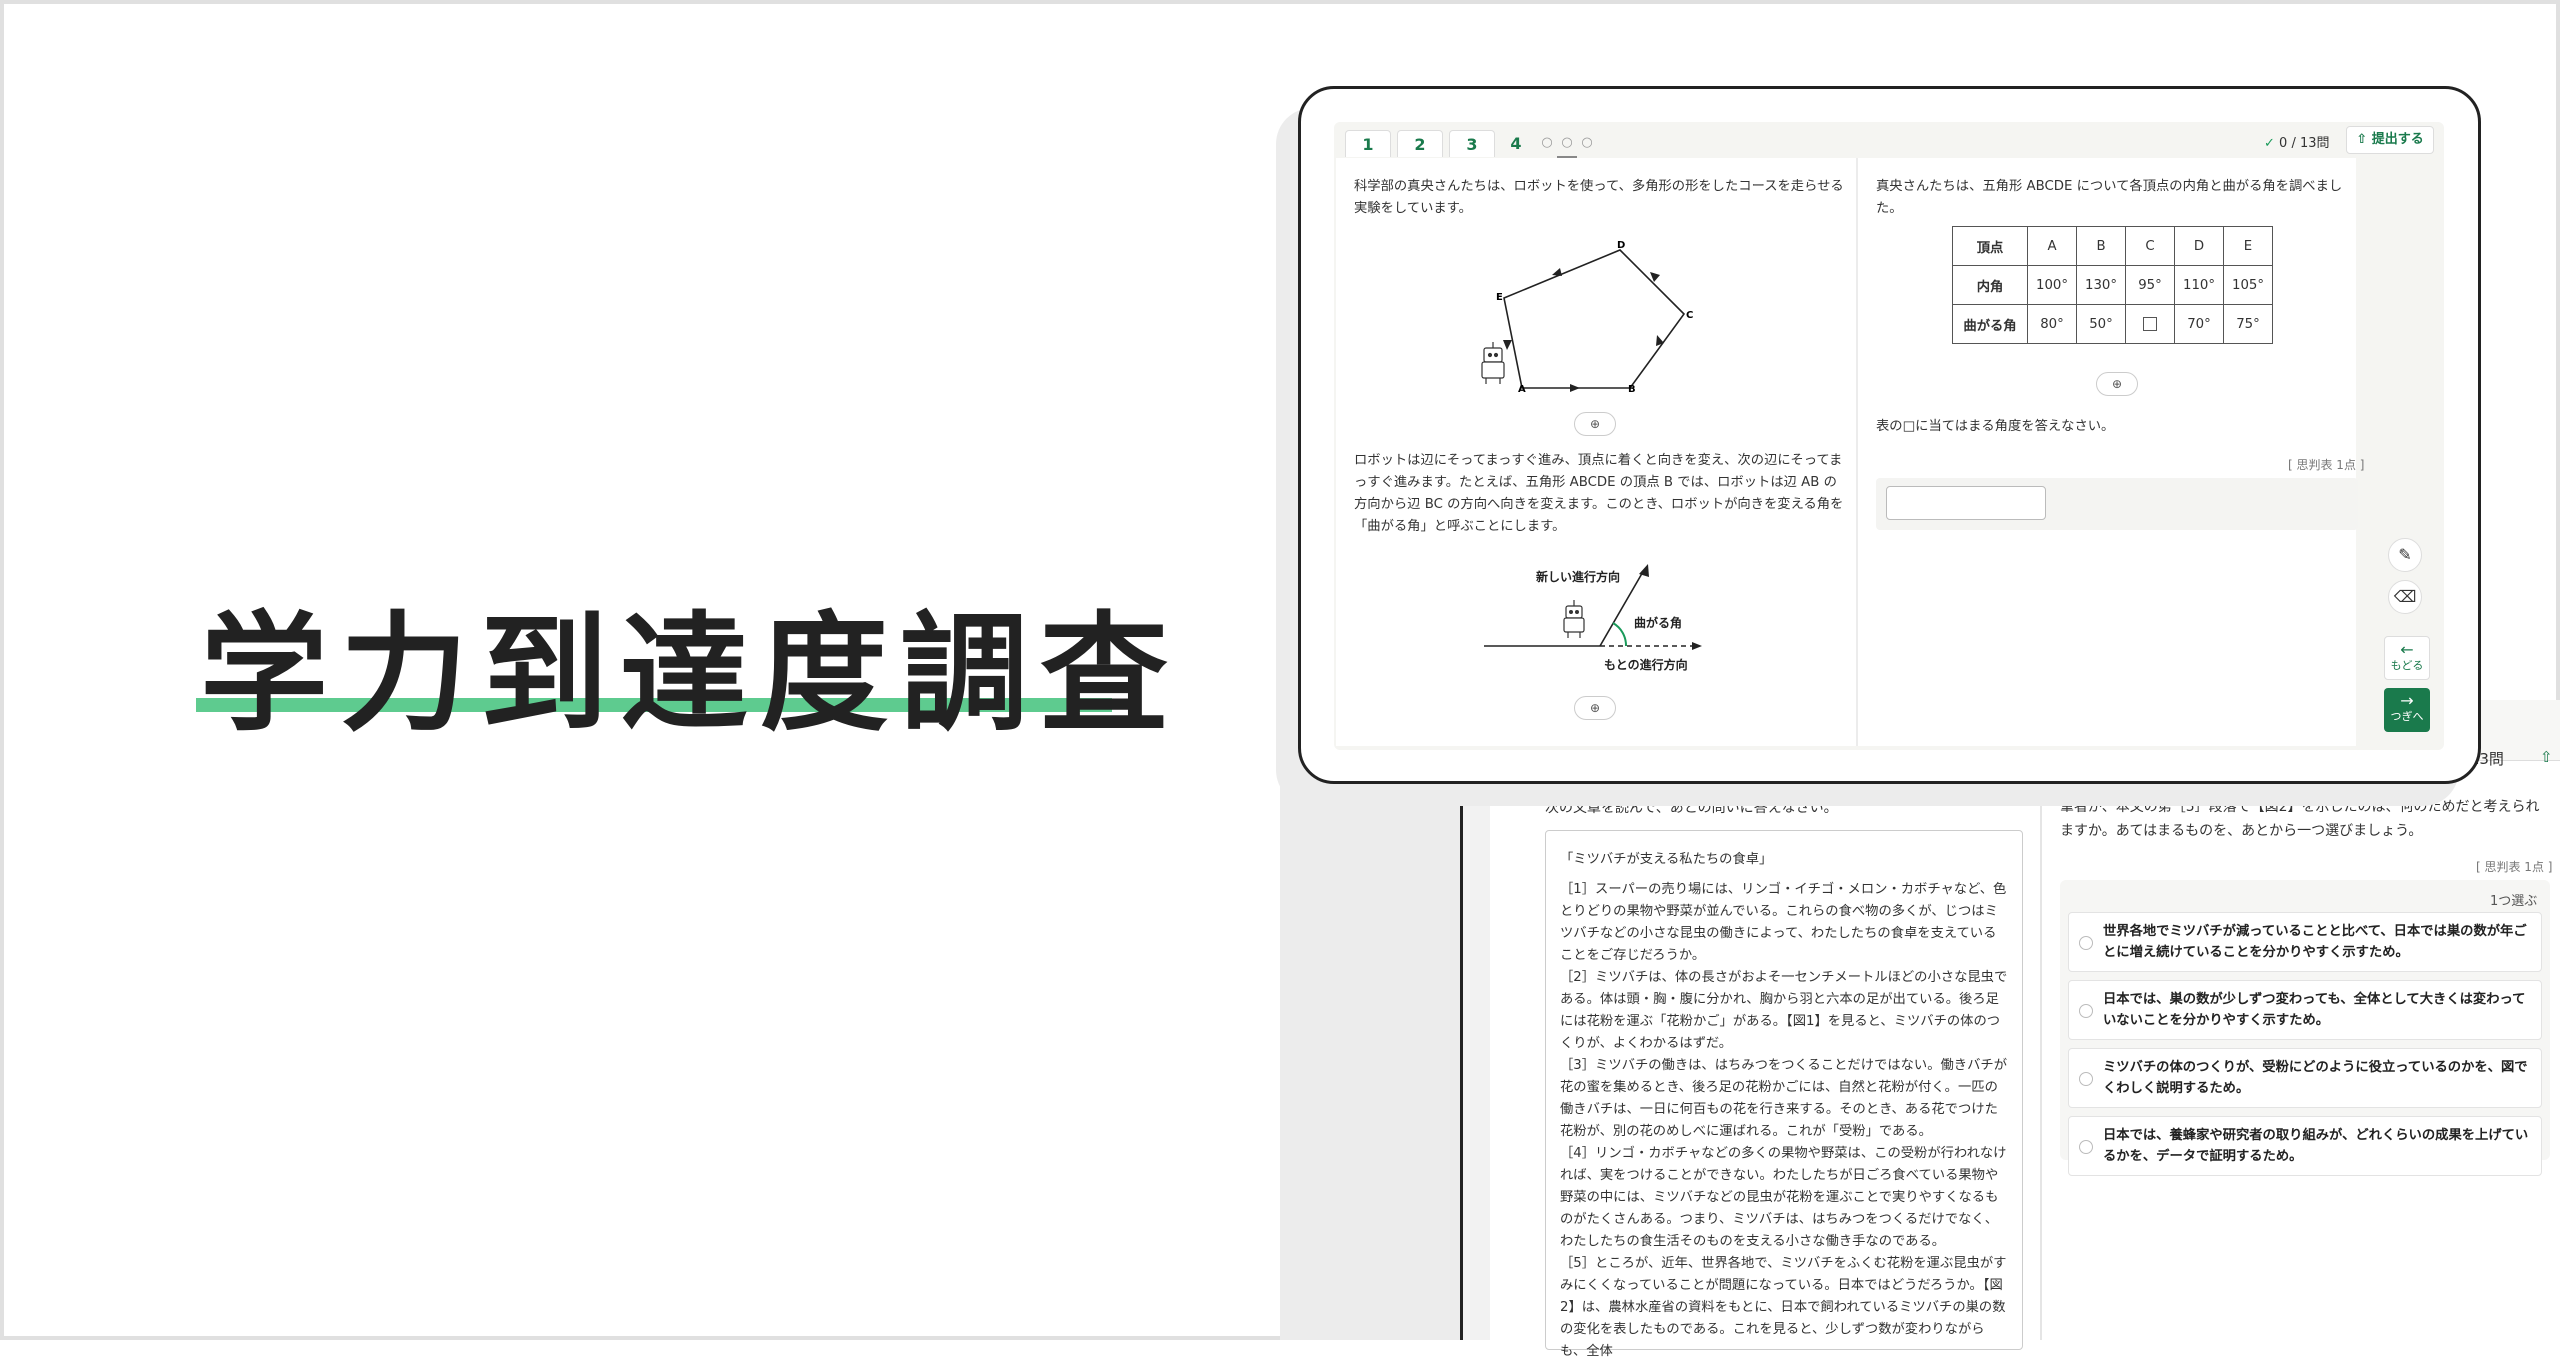  I want to click on tab-sub-1: ○, so click(1547, 144).